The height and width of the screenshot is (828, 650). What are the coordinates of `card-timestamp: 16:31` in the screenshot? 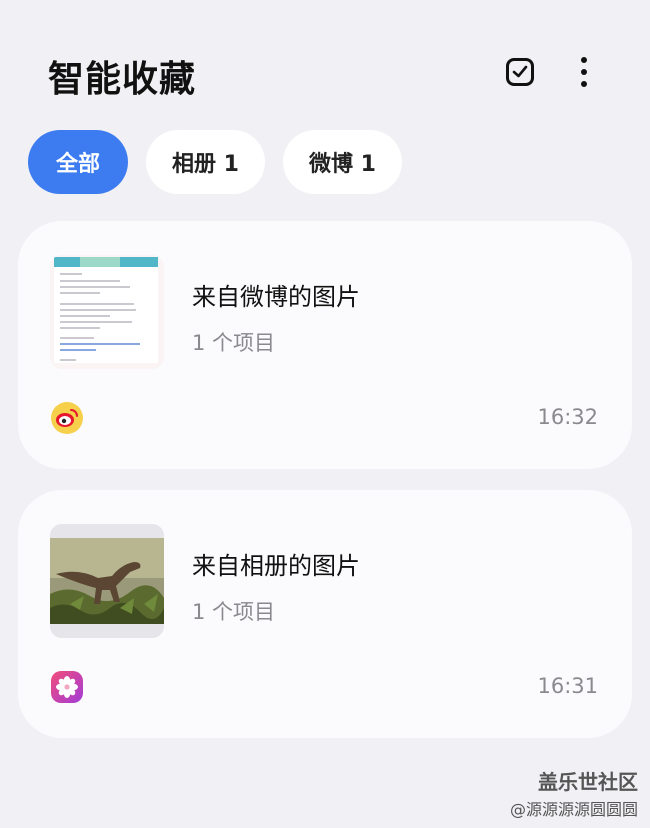 It's located at (567, 686).